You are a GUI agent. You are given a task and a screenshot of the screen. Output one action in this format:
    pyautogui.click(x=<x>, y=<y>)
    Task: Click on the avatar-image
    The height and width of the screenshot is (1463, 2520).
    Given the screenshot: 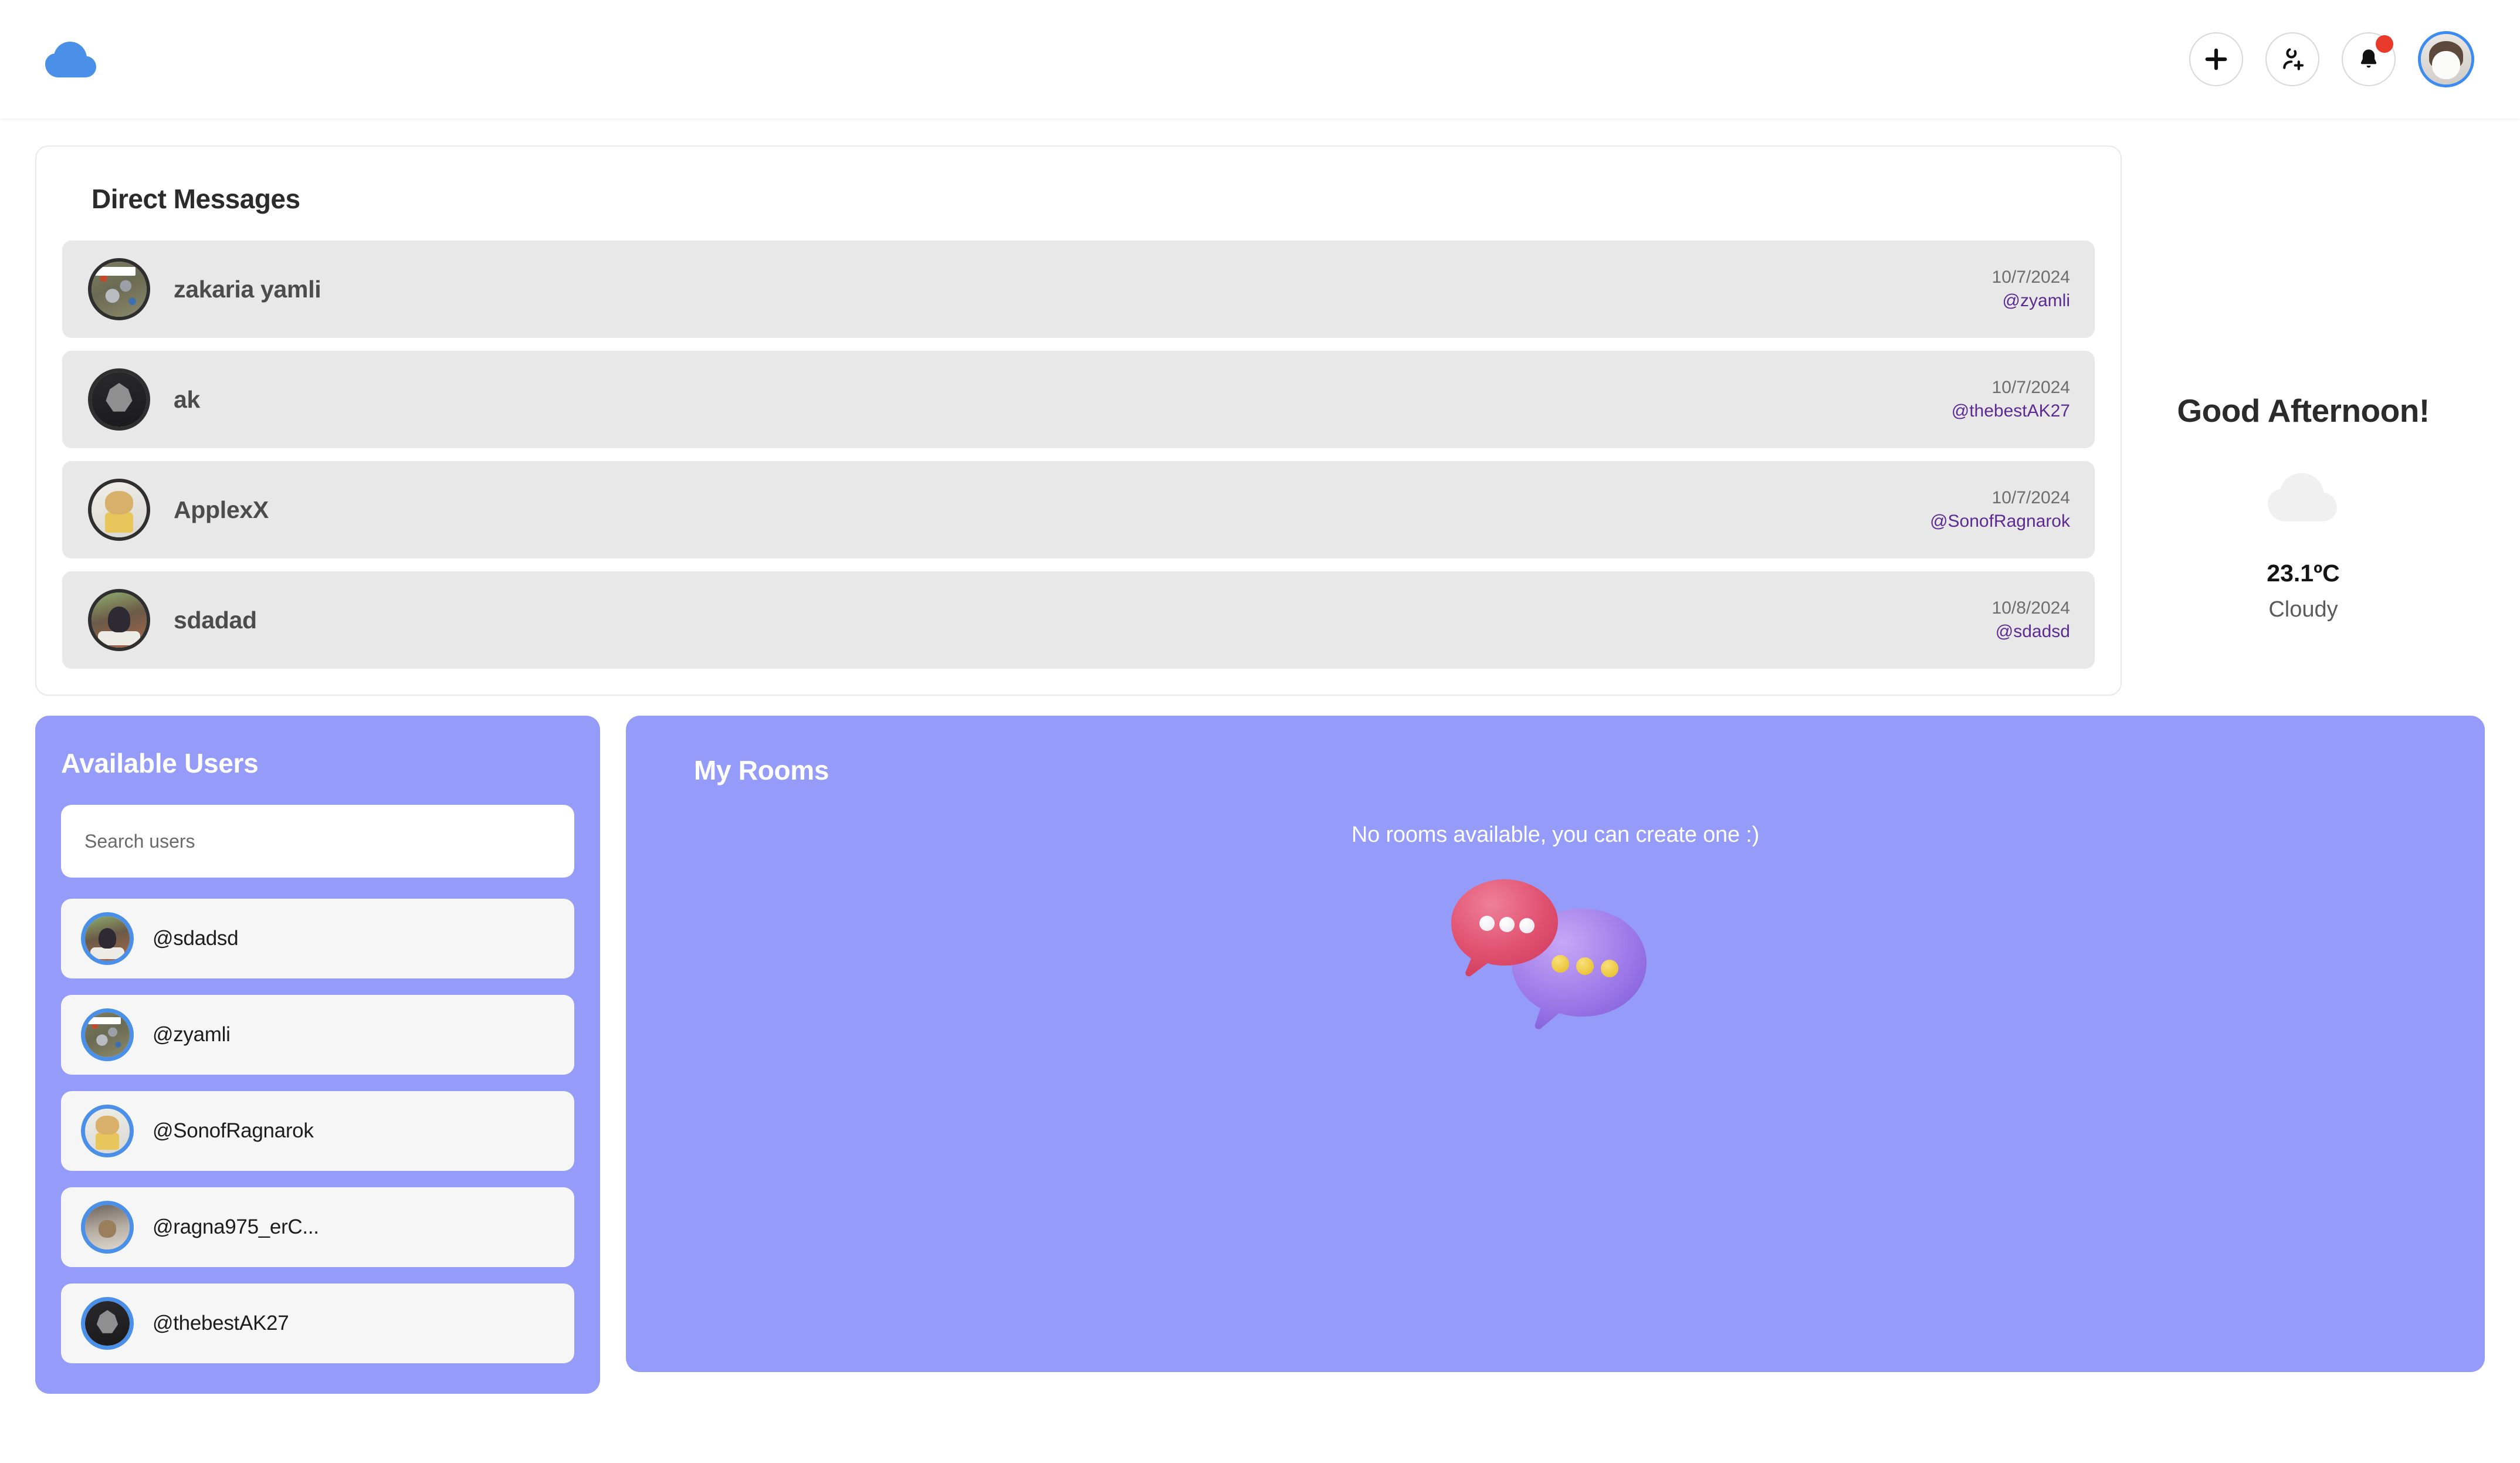 What is the action you would take?
    pyautogui.click(x=2446, y=59)
    